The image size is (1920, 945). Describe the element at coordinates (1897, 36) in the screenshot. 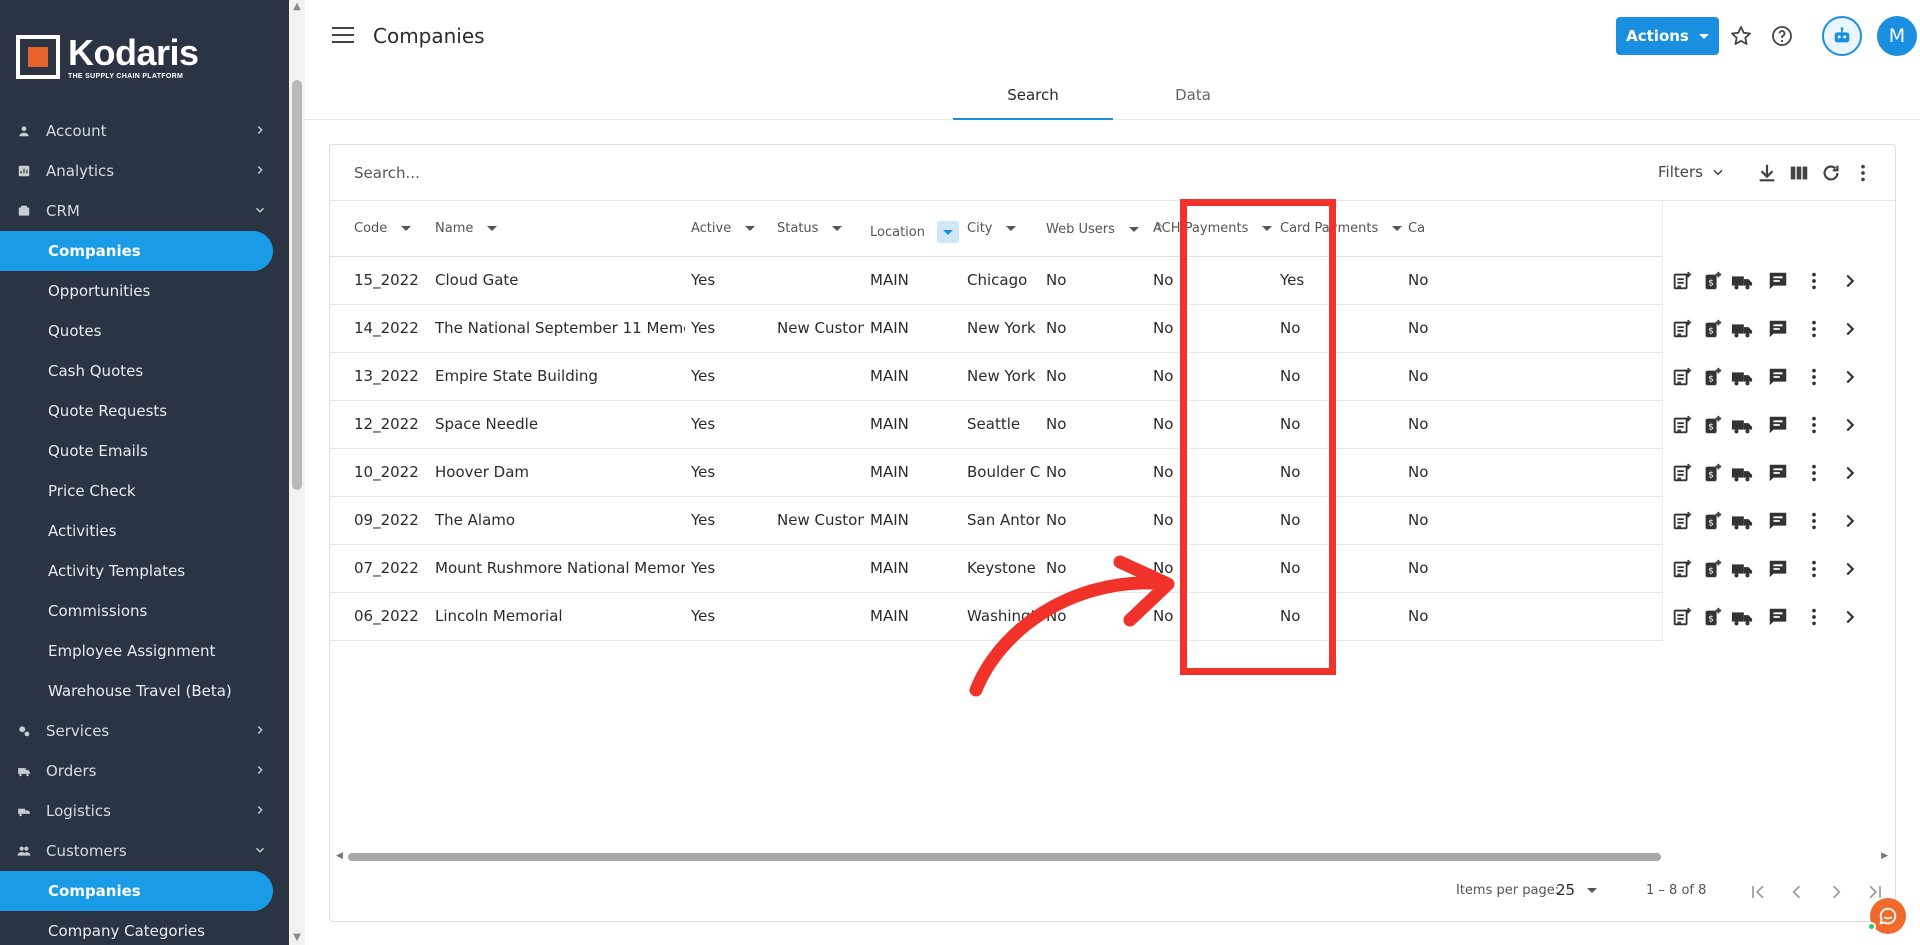

I see `user-avatar: M` at that location.